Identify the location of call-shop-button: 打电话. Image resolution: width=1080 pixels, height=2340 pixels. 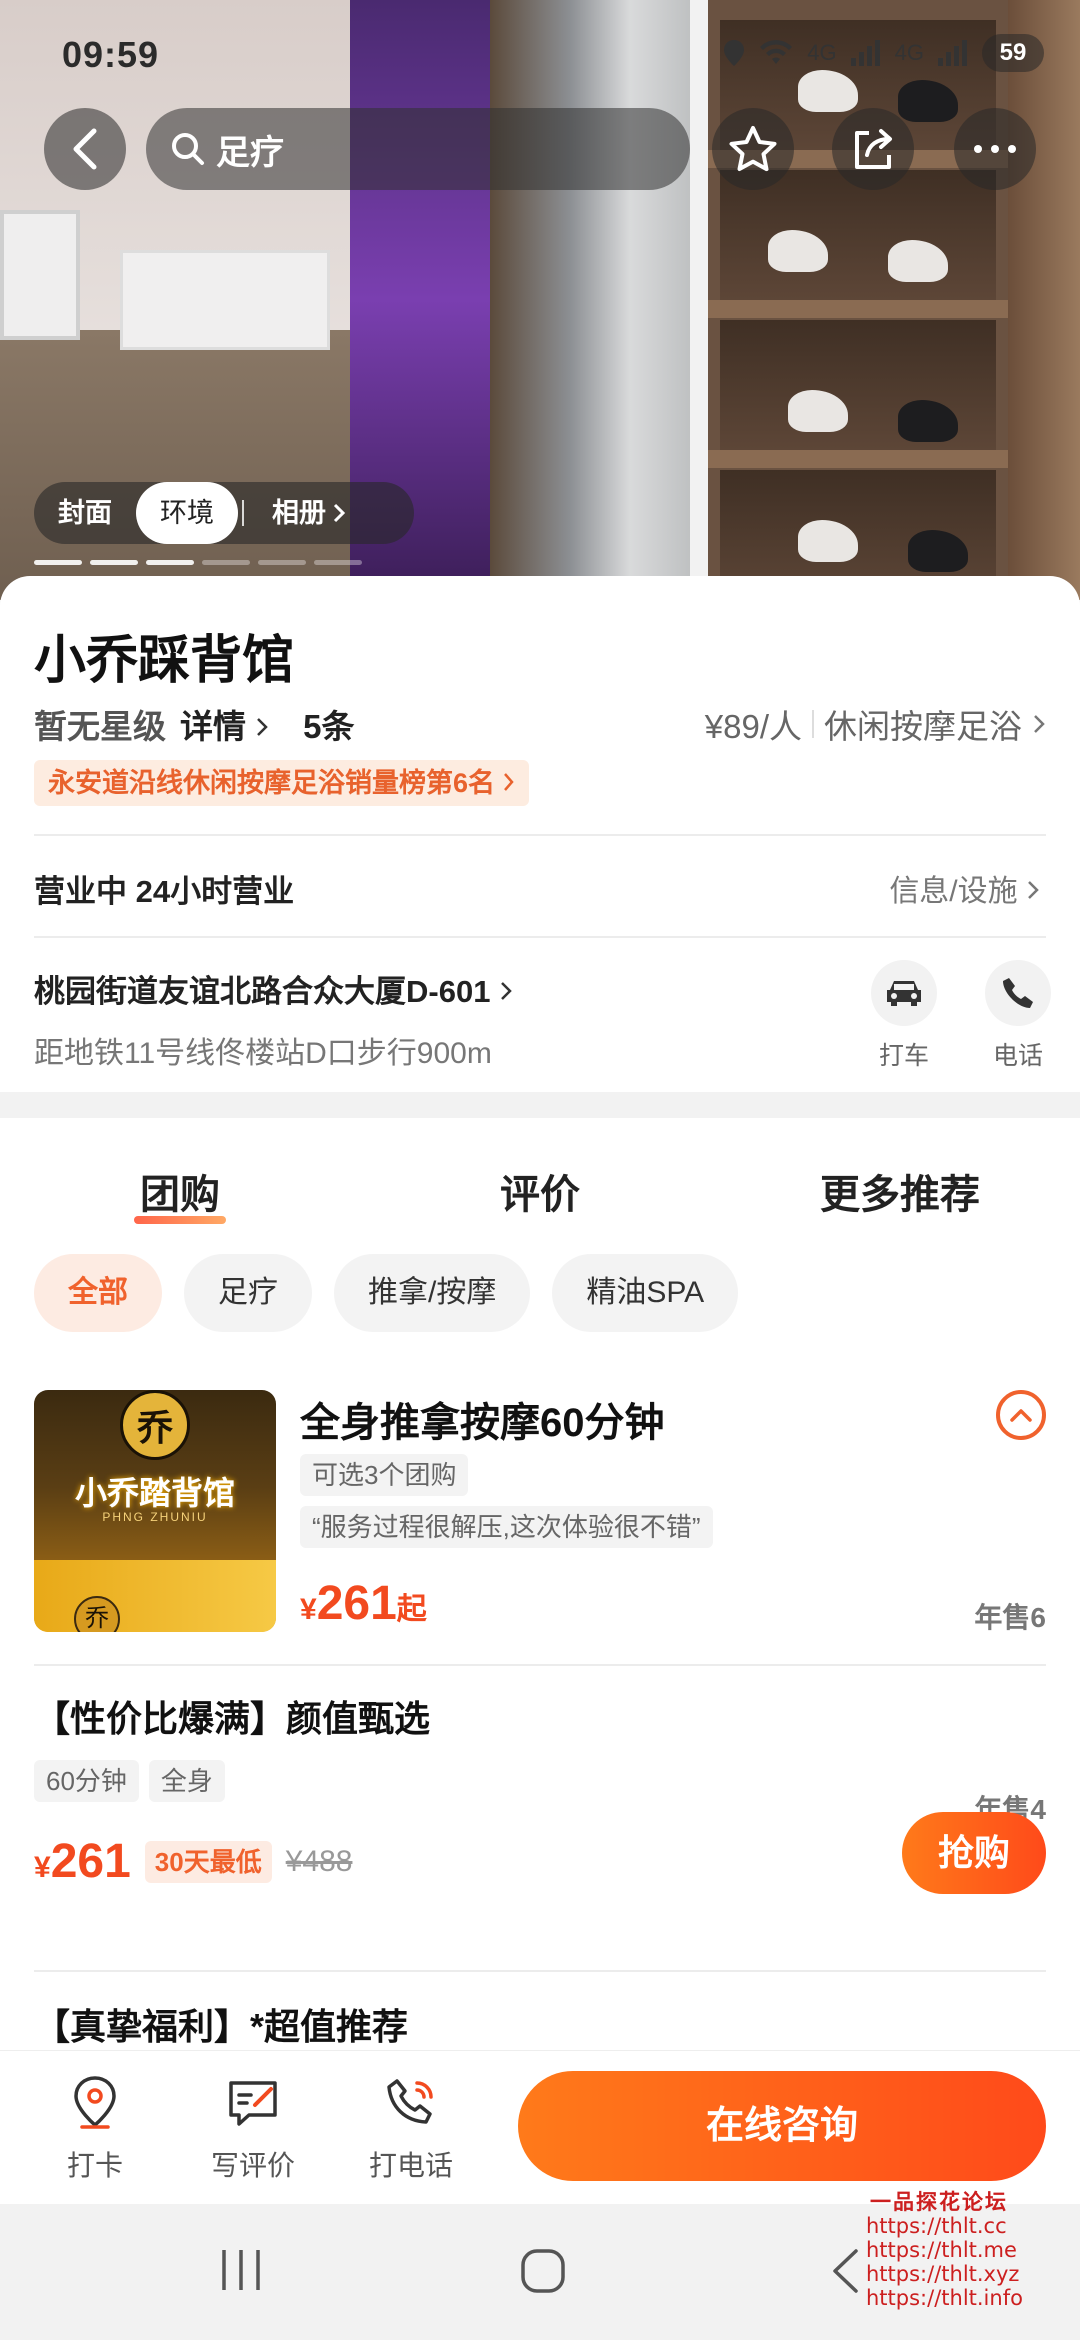
(411, 2129).